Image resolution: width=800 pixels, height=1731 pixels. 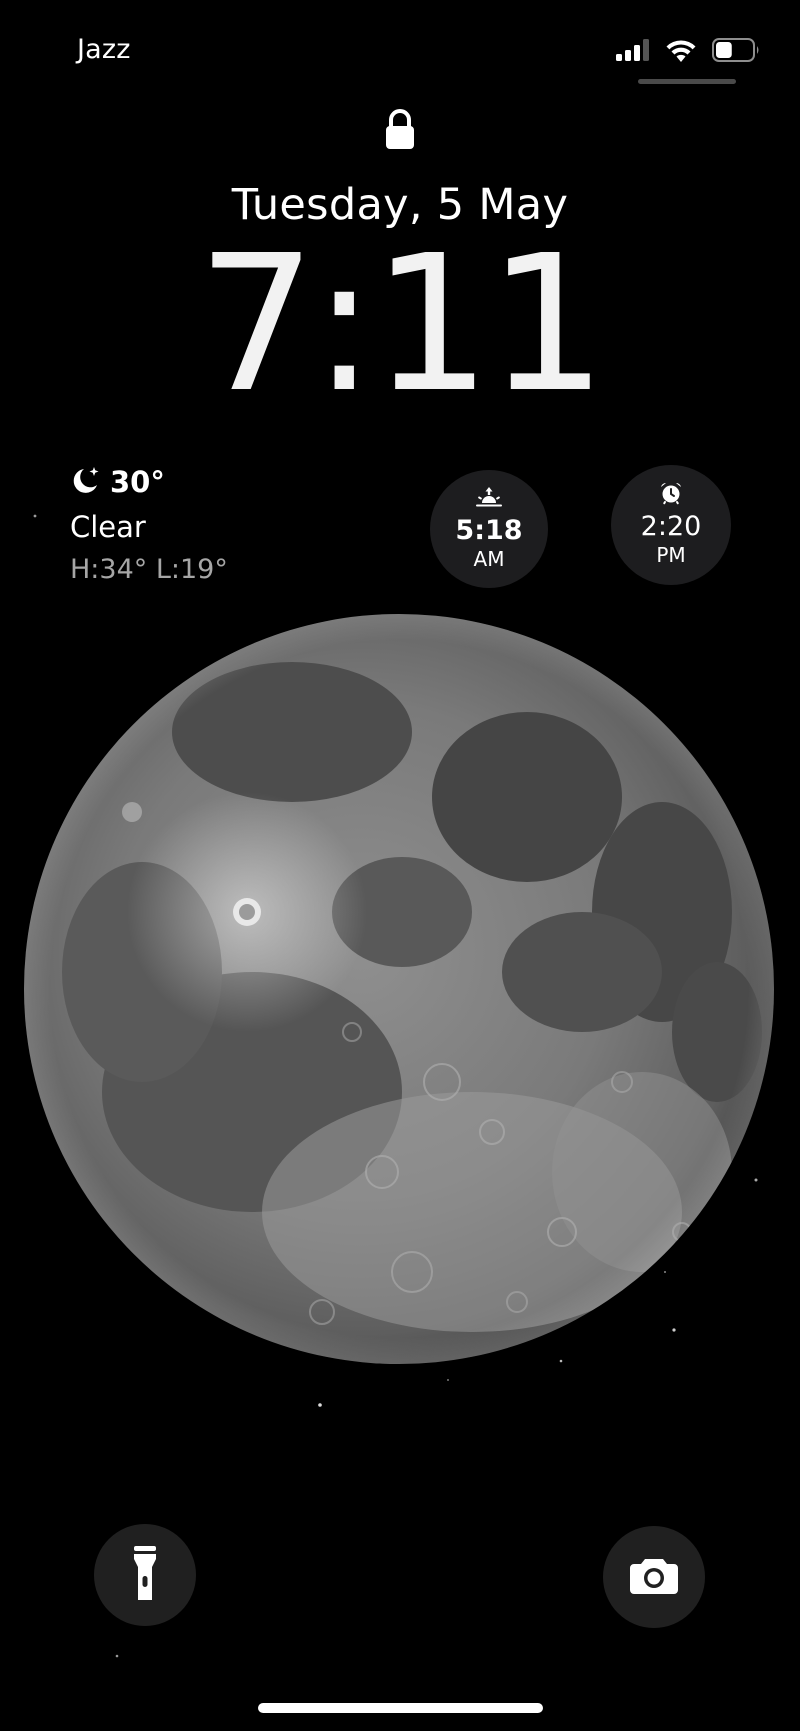 I want to click on cellular-signal-icon, so click(x=633, y=52).